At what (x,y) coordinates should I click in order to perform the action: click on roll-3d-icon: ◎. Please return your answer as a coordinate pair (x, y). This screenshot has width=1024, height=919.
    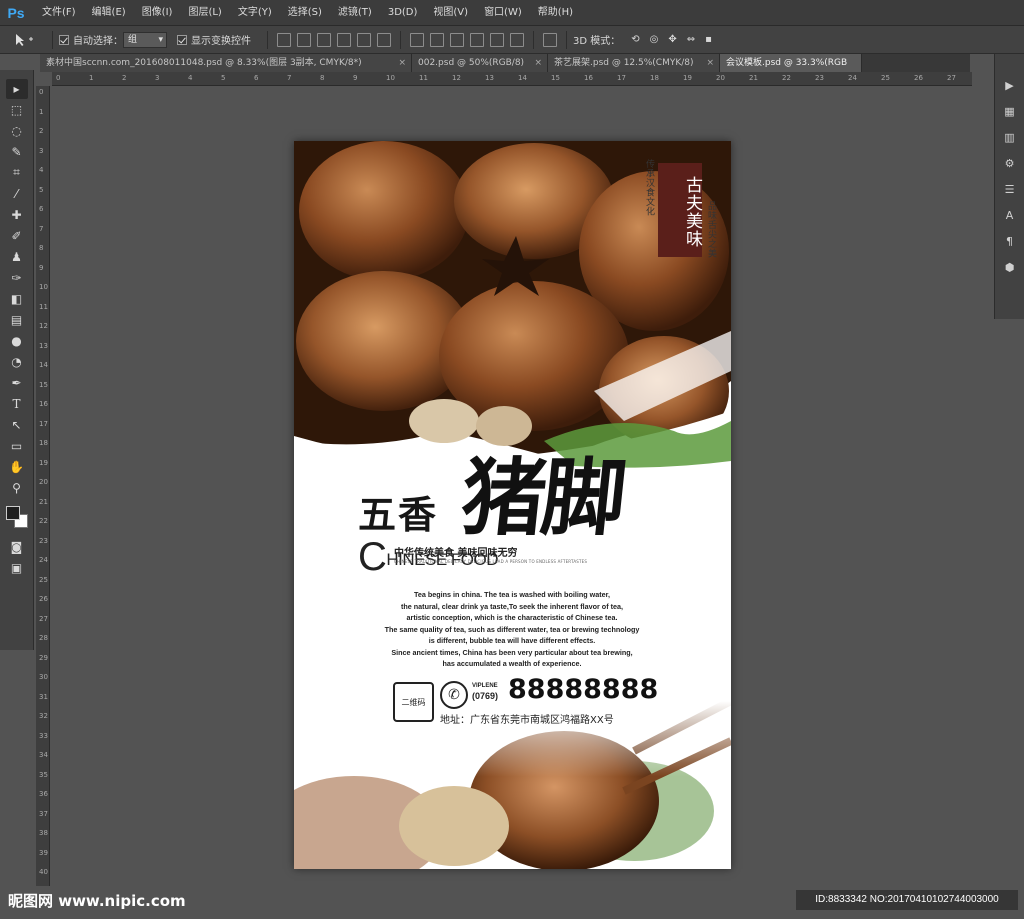
    Looking at the image, I should click on (654, 39).